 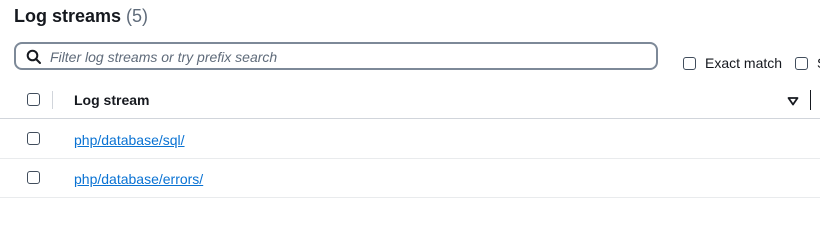 What do you see at coordinates (52, 100) in the screenshot?
I see `column-divider` at bounding box center [52, 100].